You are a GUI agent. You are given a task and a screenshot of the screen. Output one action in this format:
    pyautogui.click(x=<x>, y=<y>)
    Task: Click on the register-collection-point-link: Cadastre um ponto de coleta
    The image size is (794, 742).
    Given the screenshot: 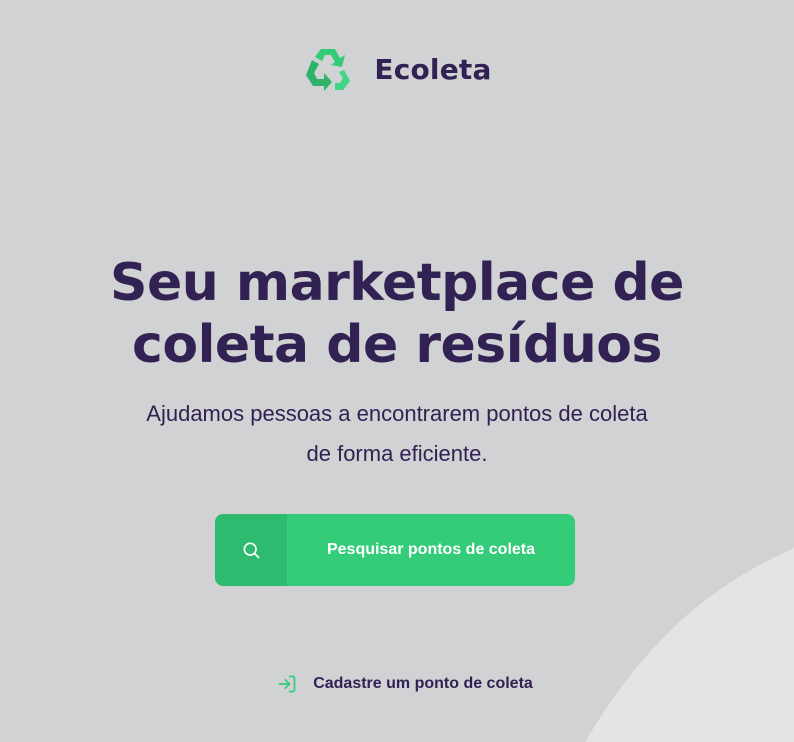 What is the action you would take?
    pyautogui.click(x=397, y=684)
    